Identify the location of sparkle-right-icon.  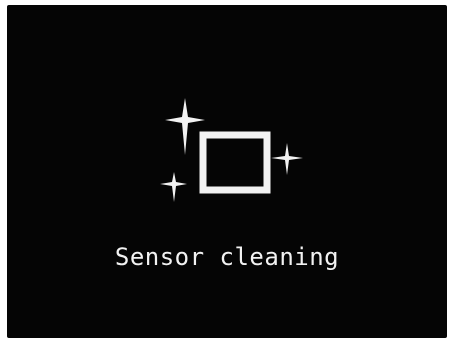
(287, 159).